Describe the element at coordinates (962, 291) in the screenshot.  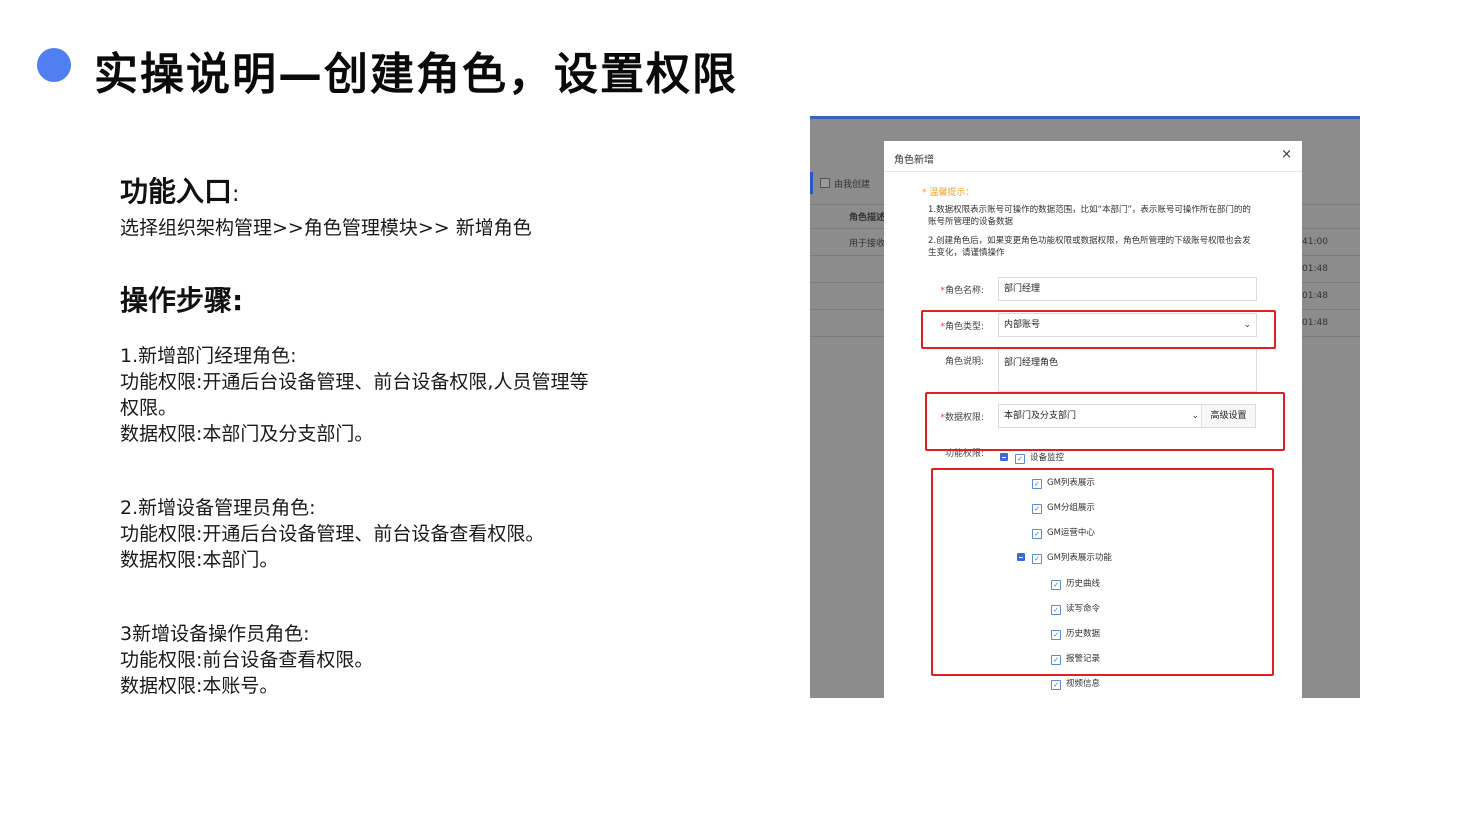
I see `name-label: *角色名称:` at that location.